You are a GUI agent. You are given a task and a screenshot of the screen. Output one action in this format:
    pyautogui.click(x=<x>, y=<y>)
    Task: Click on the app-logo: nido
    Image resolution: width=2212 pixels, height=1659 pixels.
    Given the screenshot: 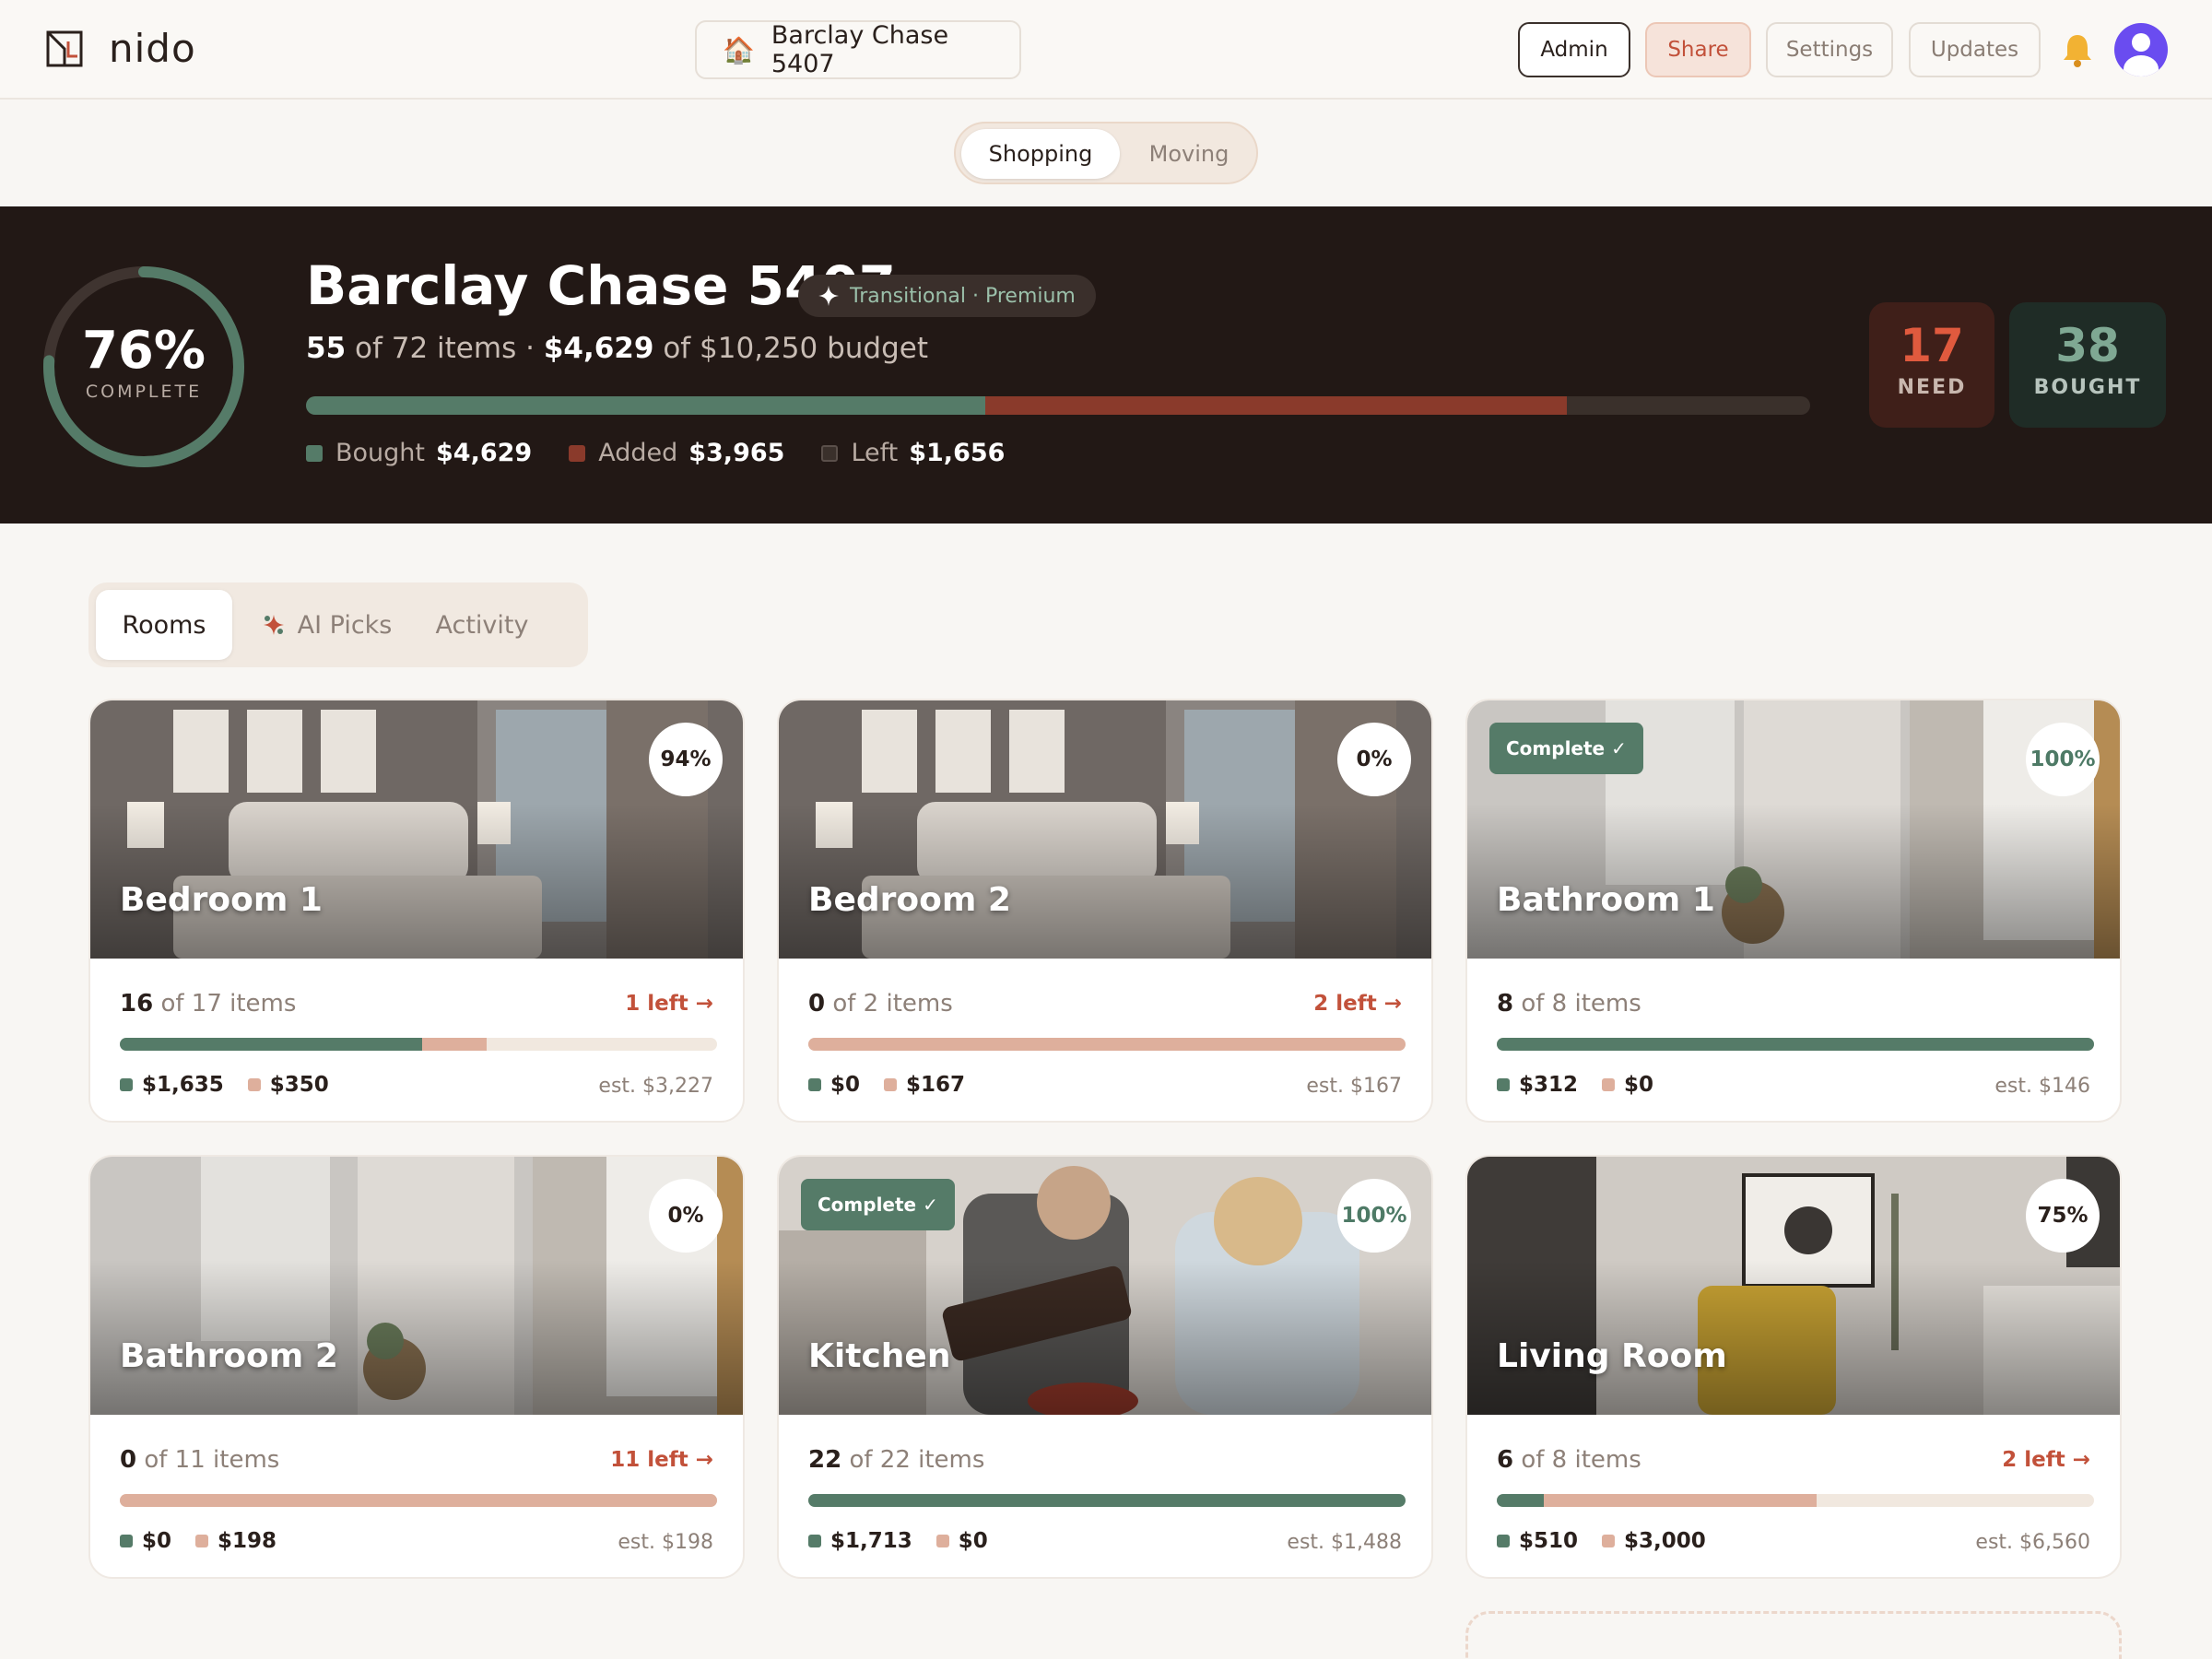 What is the action you would take?
    pyautogui.click(x=120, y=48)
    